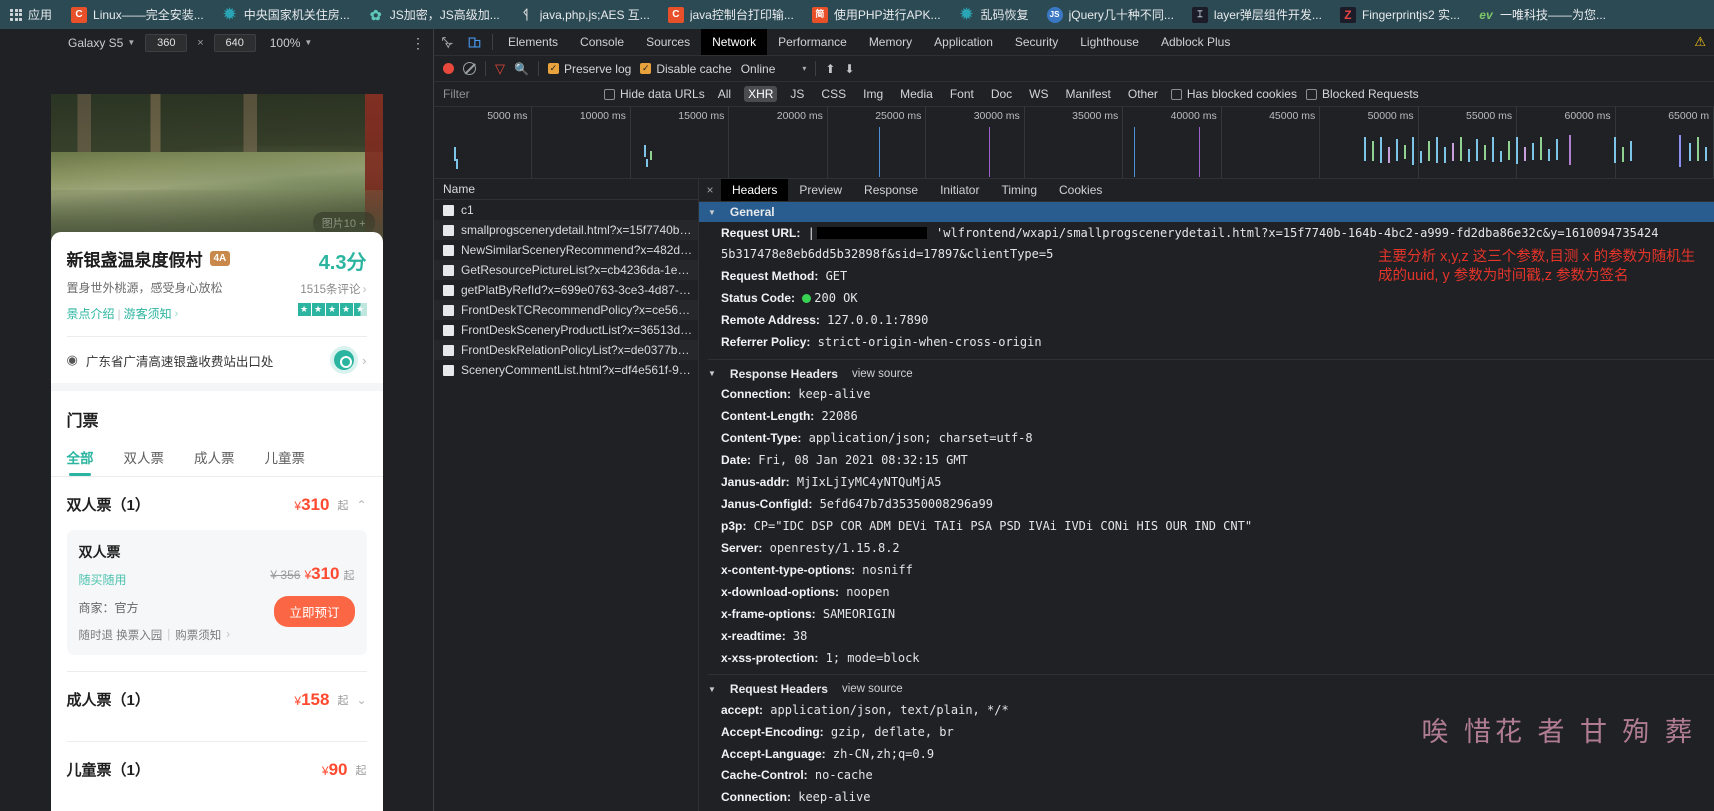  Describe the element at coordinates (873, 94) in the screenshot. I see `filter-type-img: Img` at that location.